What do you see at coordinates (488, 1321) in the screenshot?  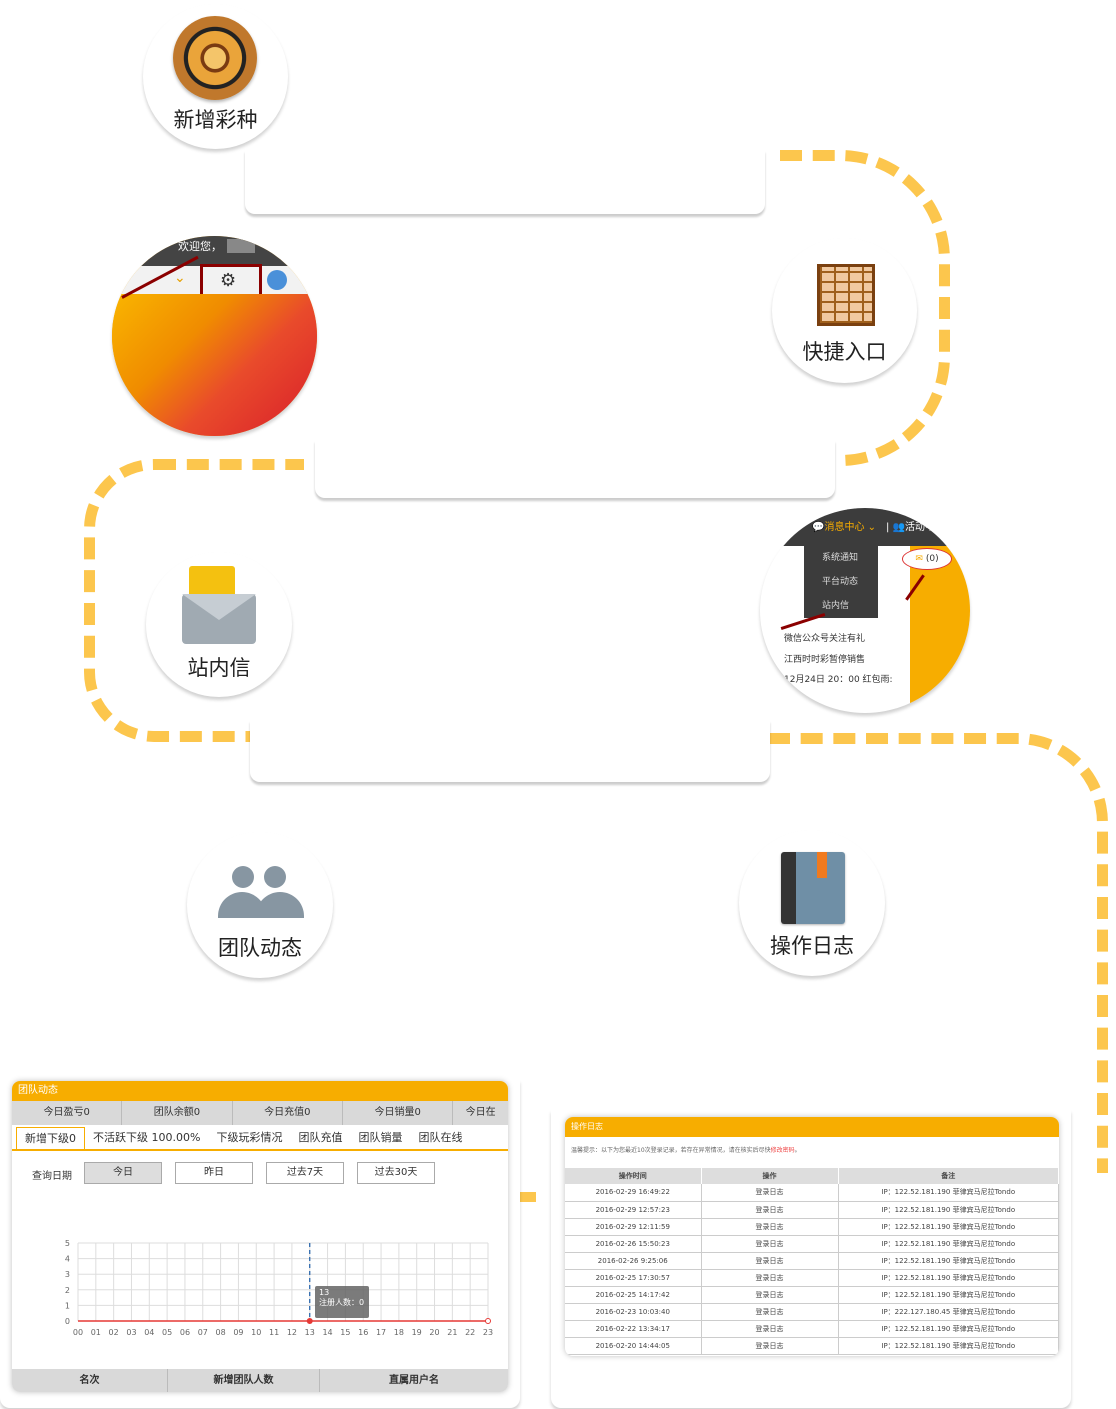 I see `data-point` at bounding box center [488, 1321].